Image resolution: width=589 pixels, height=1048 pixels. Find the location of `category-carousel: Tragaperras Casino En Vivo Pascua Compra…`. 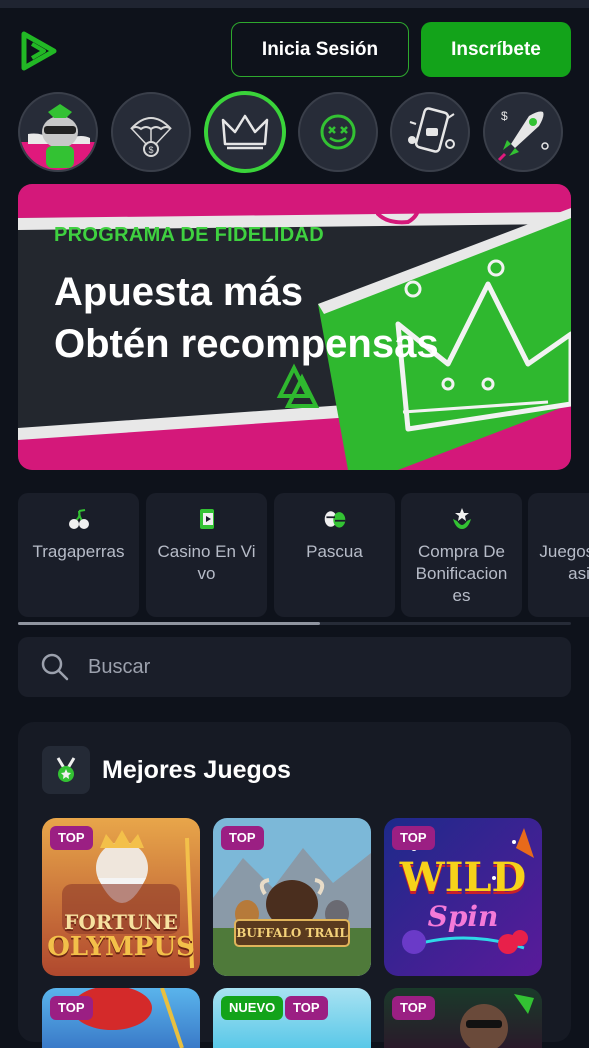

category-carousel: Tragaperras Casino En Vivo Pascua Compra… is located at coordinates (303, 555).